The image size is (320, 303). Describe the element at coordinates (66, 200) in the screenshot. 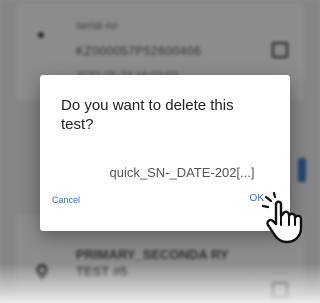

I see `cancel-button: Cancel` at that location.